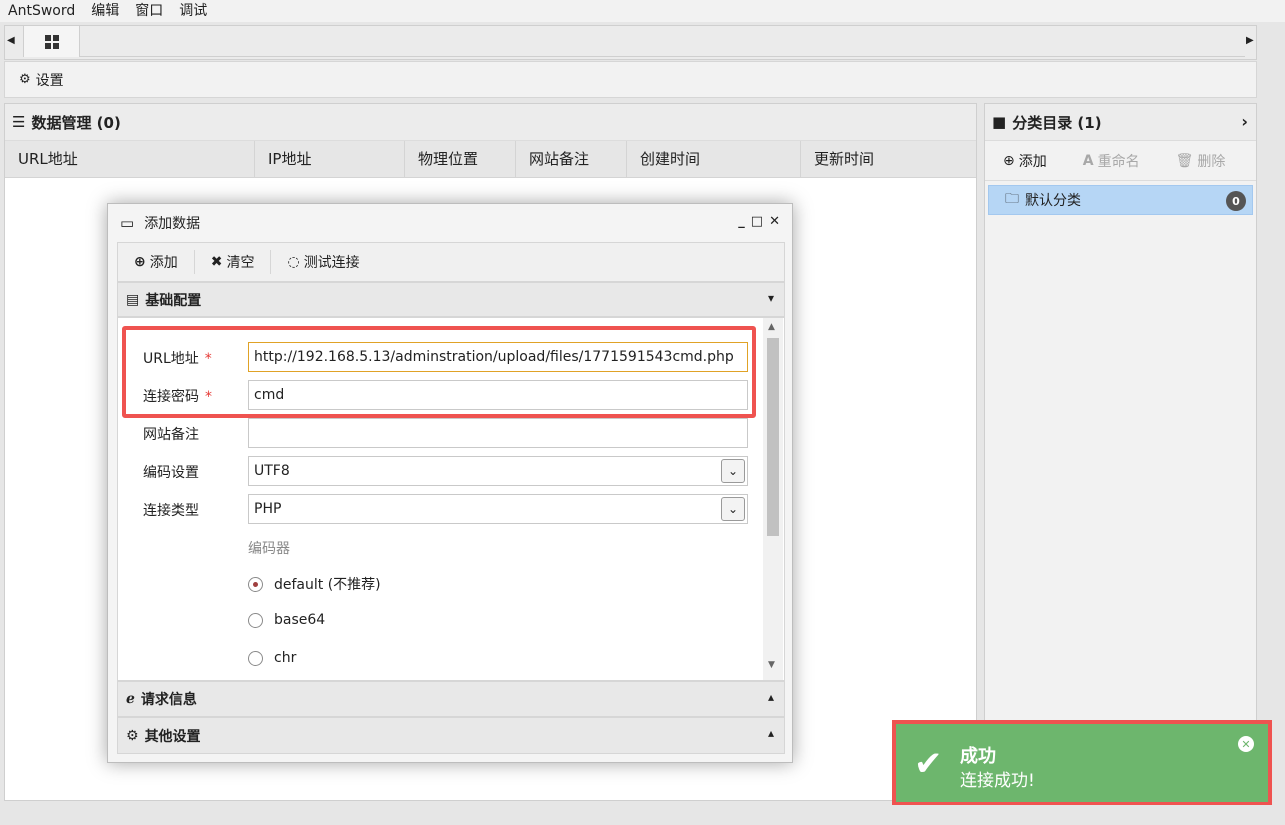 Image resolution: width=1285 pixels, height=825 pixels. Describe the element at coordinates (331, 263) in the screenshot. I see `test-connection-label: 测试连接` at that location.